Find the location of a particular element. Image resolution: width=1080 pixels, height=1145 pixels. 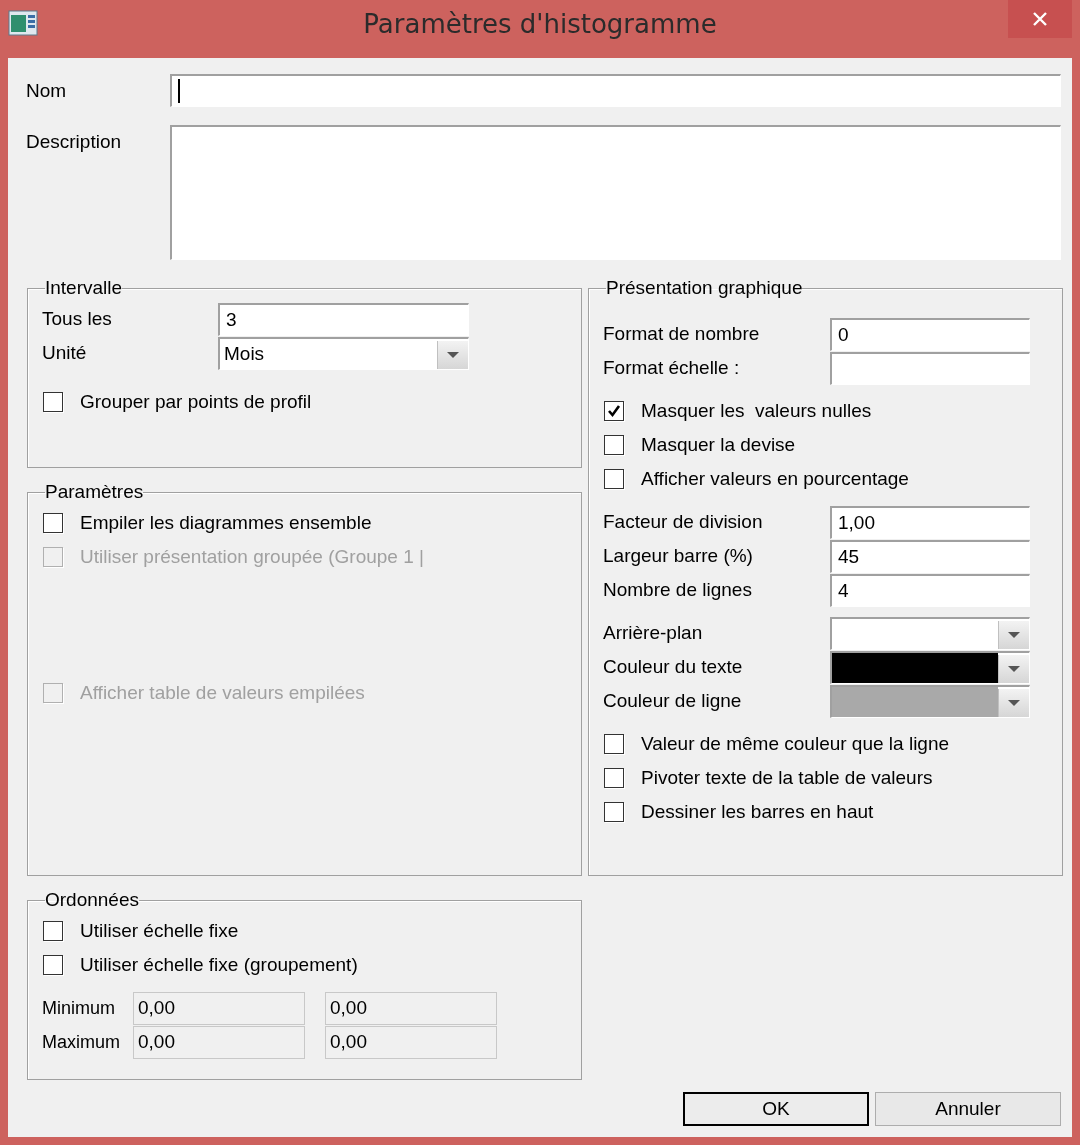

field-label: Facteur de division is located at coordinates (683, 522).